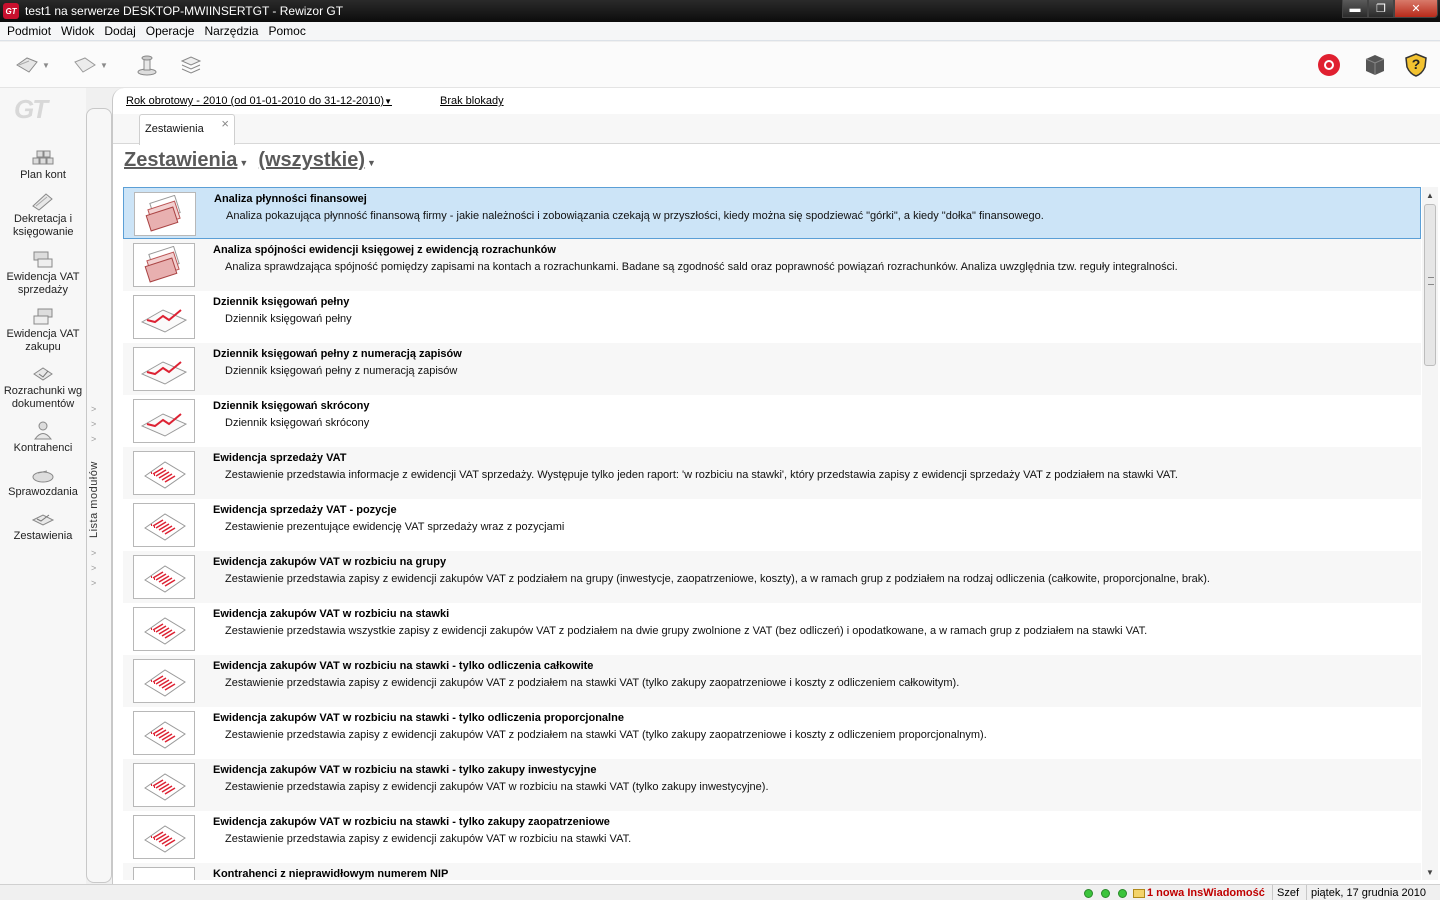  What do you see at coordinates (43, 430) in the screenshot?
I see `contractors-icon` at bounding box center [43, 430].